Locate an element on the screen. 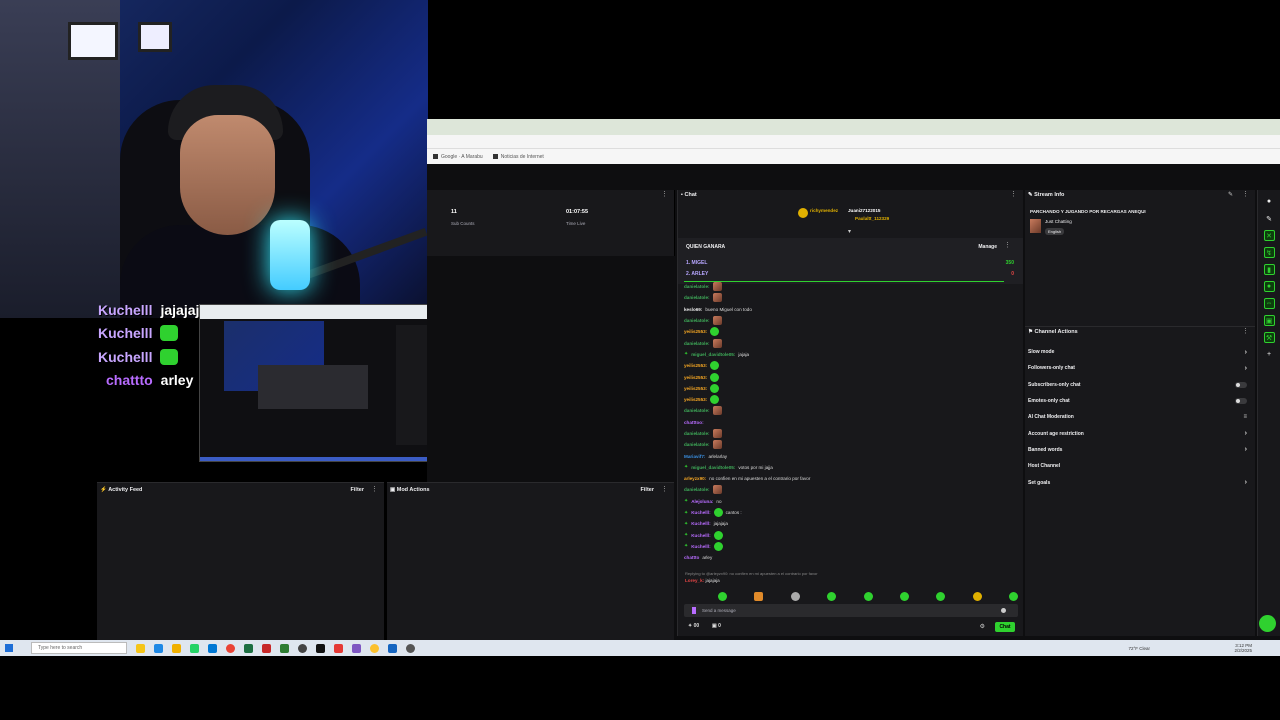 The width and height of the screenshot is (1280, 720). bits-count: ▣ 0 is located at coordinates (716, 626).